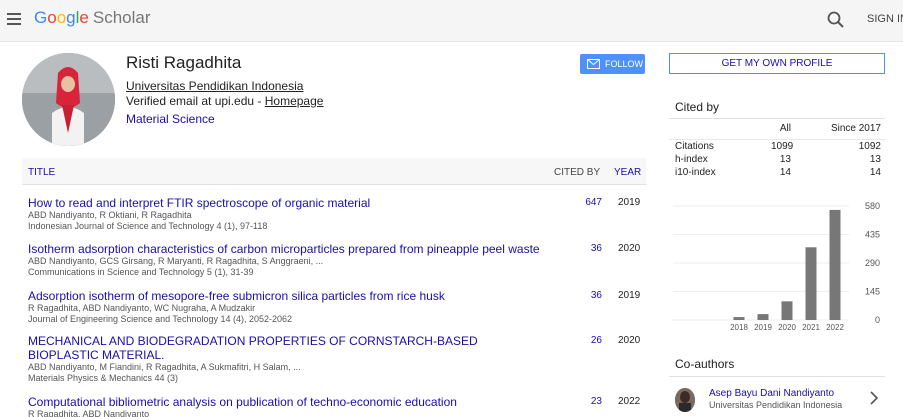 This screenshot has width=903, height=417. Describe the element at coordinates (629, 401) in the screenshot. I see `article-year: 2022` at that location.